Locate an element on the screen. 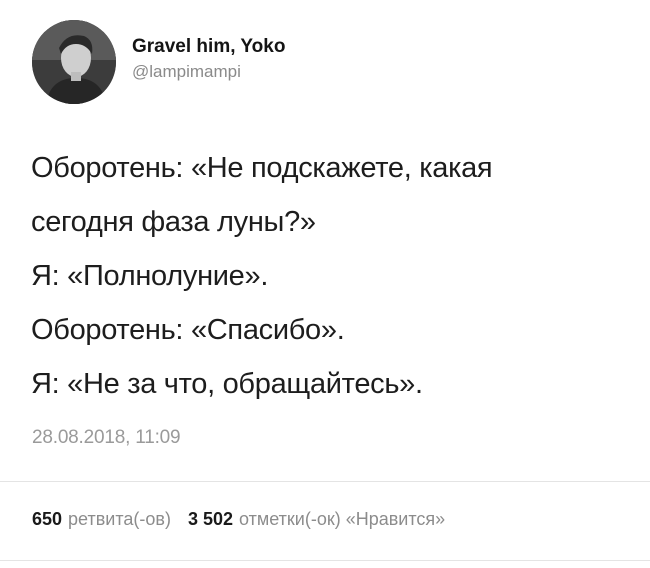 The width and height of the screenshot is (650, 568). retweets-count: 650 is located at coordinates (47, 519).